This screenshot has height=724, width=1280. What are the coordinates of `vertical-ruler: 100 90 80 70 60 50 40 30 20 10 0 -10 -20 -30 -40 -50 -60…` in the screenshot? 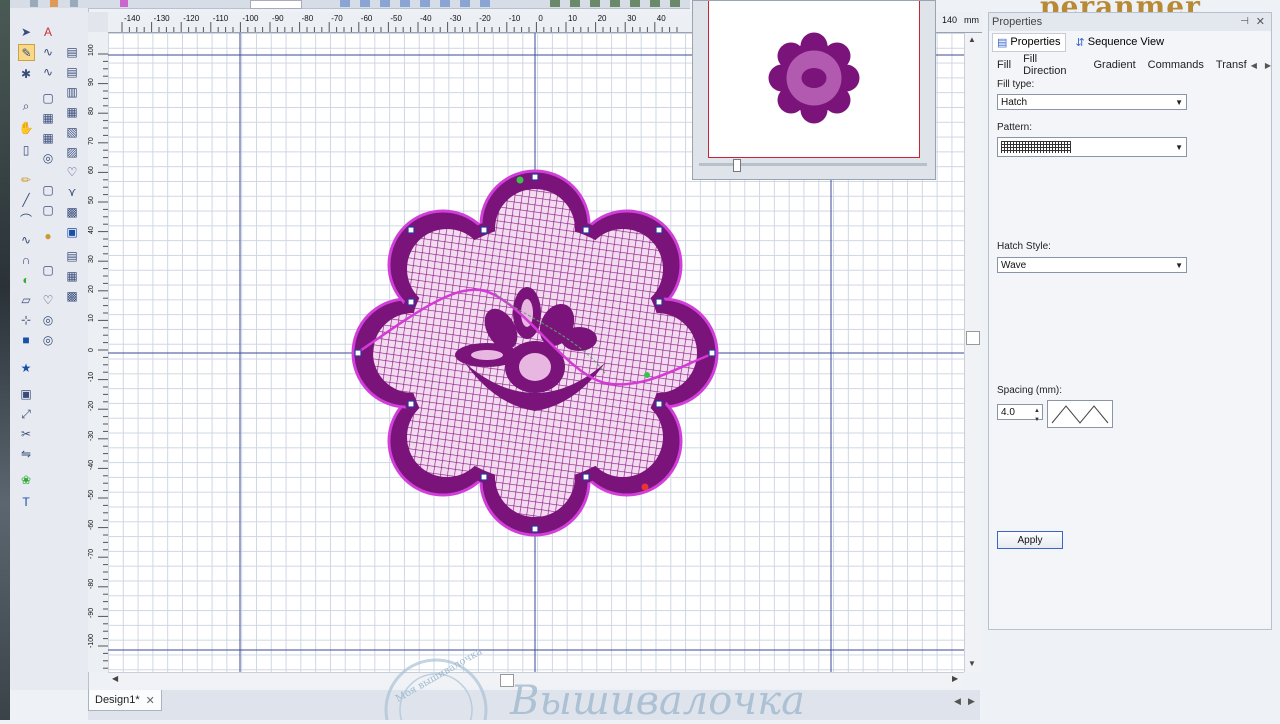 It's located at (98, 352).